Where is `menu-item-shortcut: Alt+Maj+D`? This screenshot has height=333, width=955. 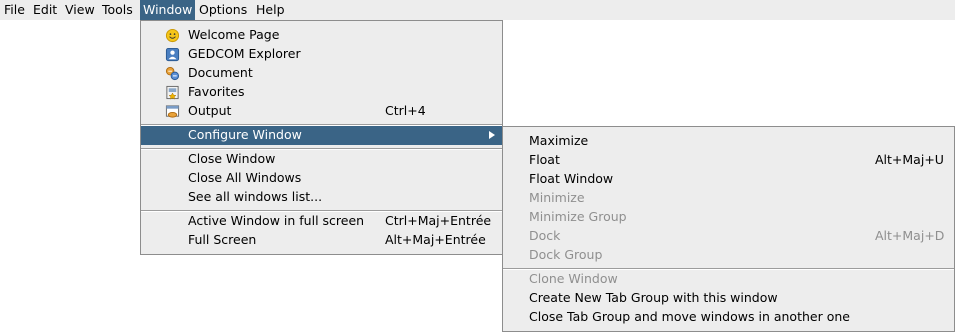
menu-item-shortcut: Alt+Maj+D is located at coordinates (910, 235).